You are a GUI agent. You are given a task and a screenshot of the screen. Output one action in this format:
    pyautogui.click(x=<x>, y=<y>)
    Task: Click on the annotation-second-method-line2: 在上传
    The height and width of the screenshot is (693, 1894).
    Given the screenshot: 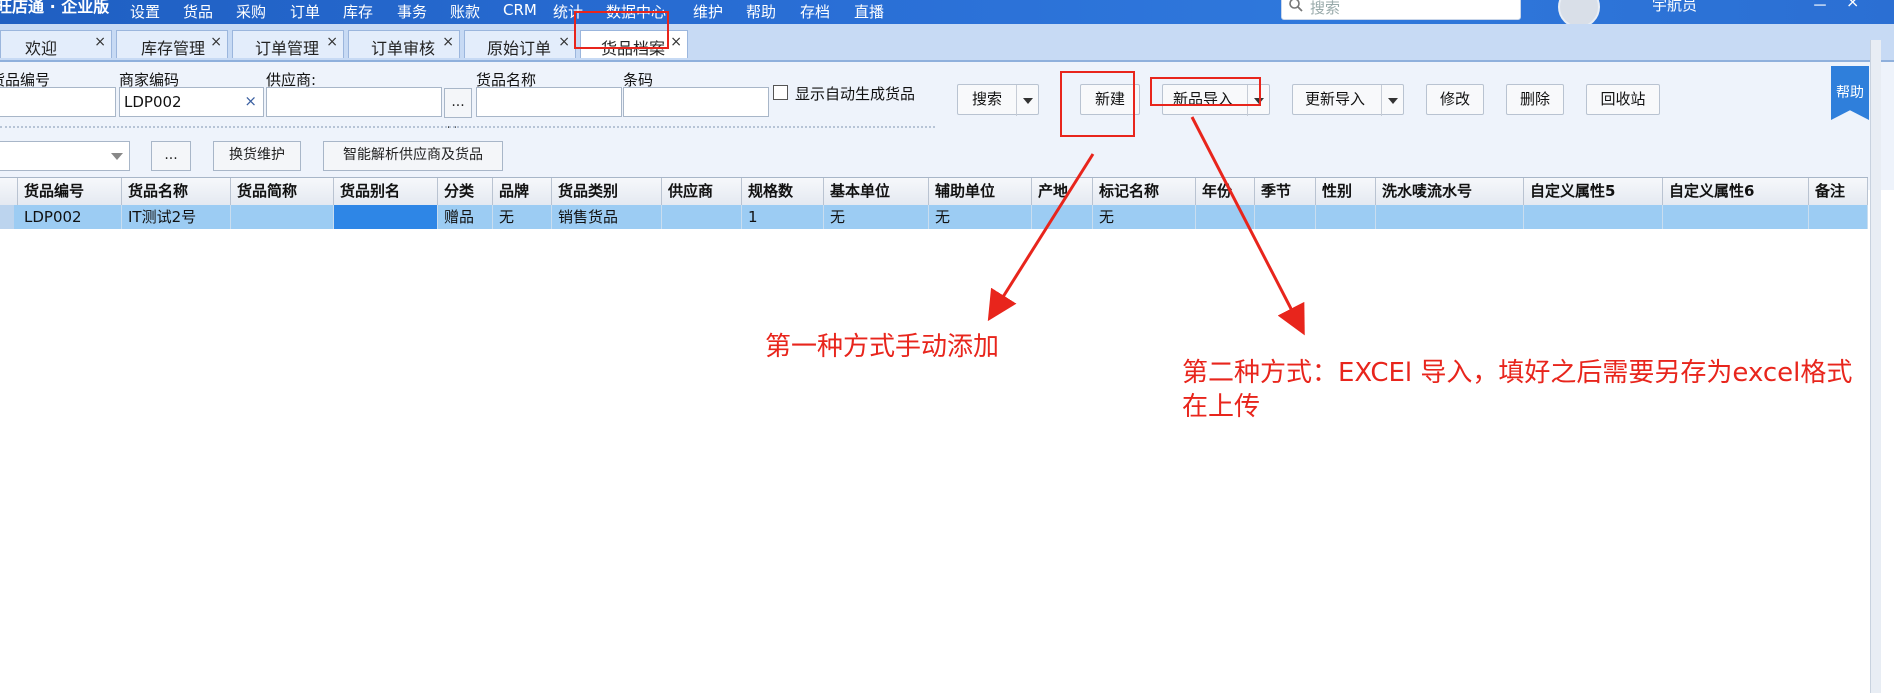 What is the action you would take?
    pyautogui.click(x=1221, y=407)
    